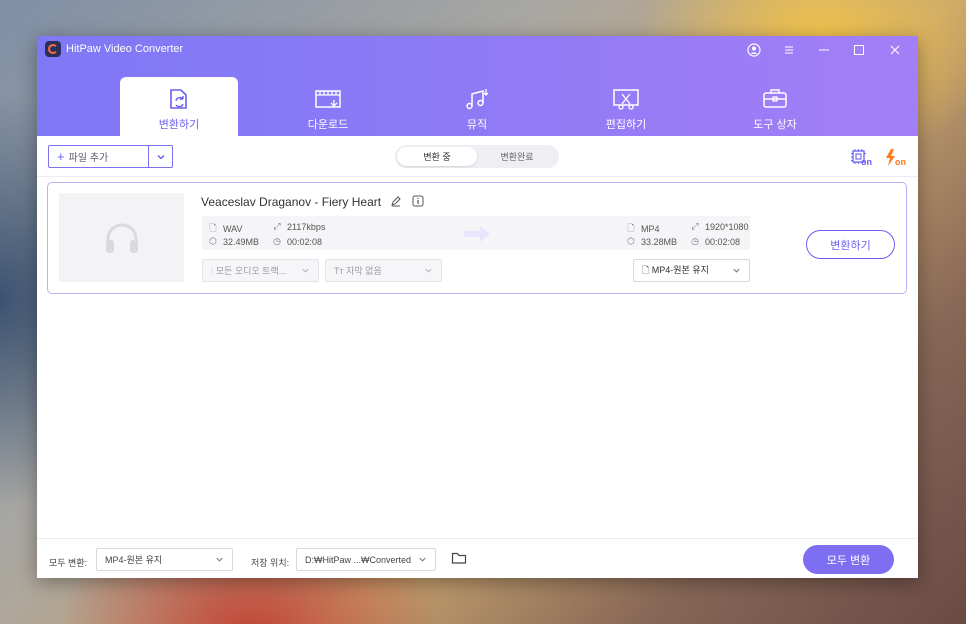 The image size is (966, 624). Describe the element at coordinates (383, 270) in the screenshot. I see `subtitle-select: Tт 자막 없음` at that location.